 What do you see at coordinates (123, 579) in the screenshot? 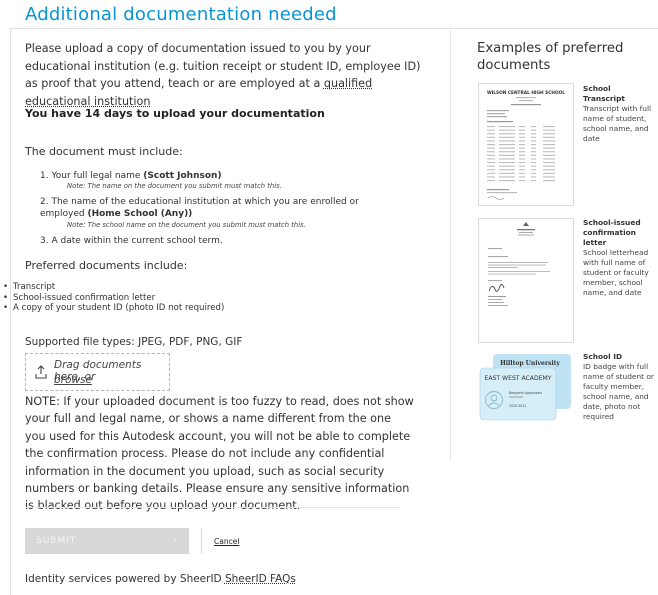
I see `powered-by-label: Identity services powered by SheerID` at bounding box center [123, 579].